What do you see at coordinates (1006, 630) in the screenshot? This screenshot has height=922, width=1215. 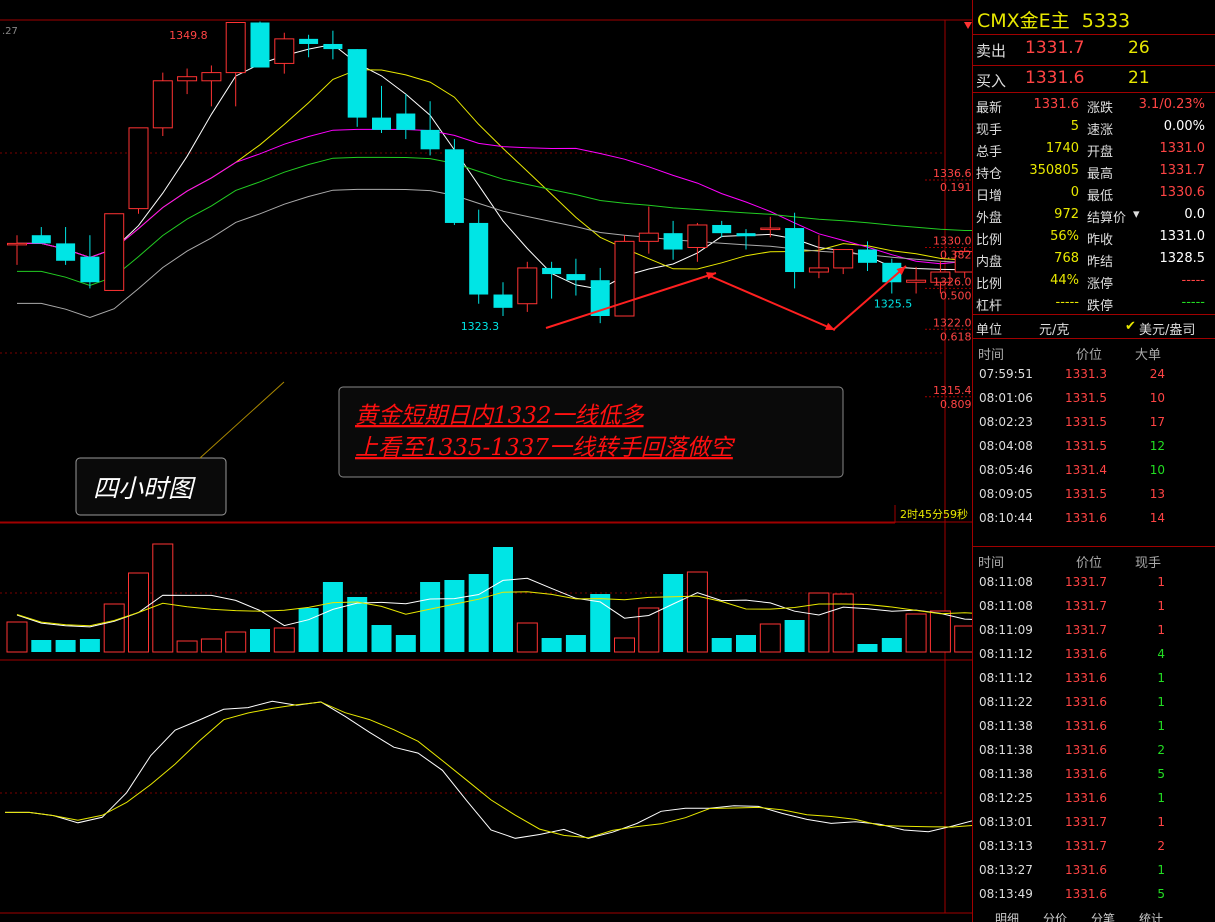 I see `row-time: 08:11:09` at bounding box center [1006, 630].